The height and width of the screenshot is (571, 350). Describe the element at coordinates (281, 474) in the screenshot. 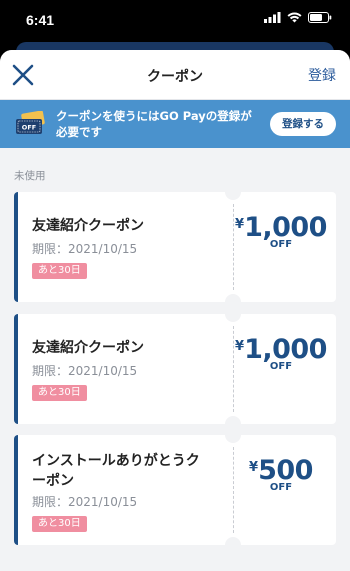

I see `coupon-amount: ¥500 OFF` at that location.